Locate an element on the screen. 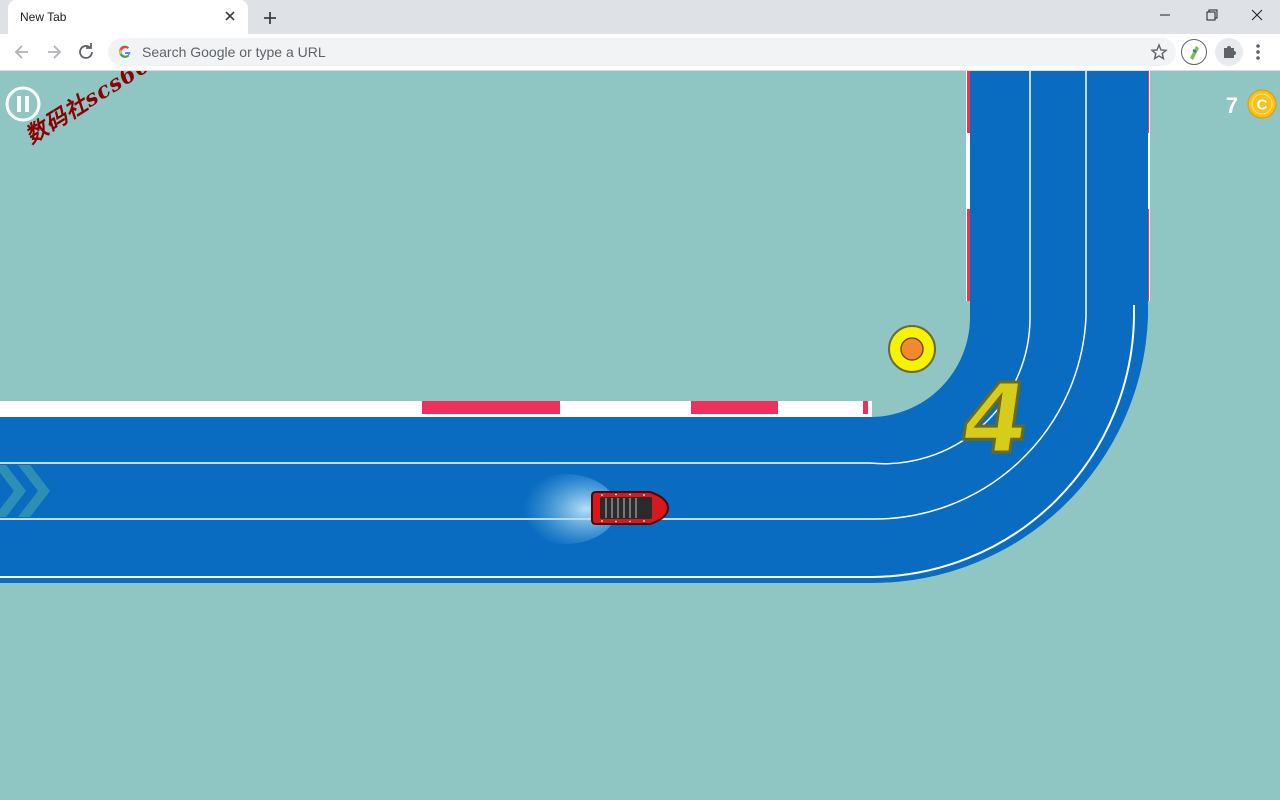 The image size is (1280, 800). extensions-button is located at coordinates (1229, 52).